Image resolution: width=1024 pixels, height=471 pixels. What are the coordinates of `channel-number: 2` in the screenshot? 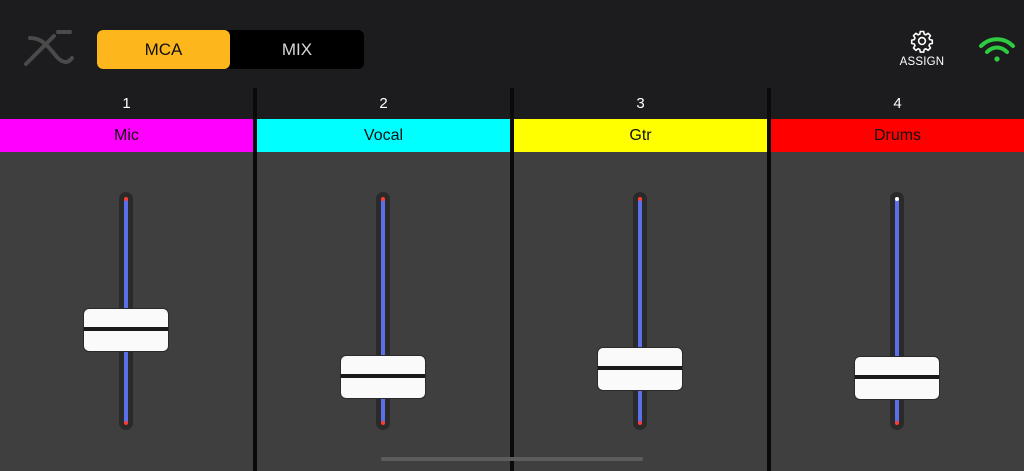 It's located at (383, 103).